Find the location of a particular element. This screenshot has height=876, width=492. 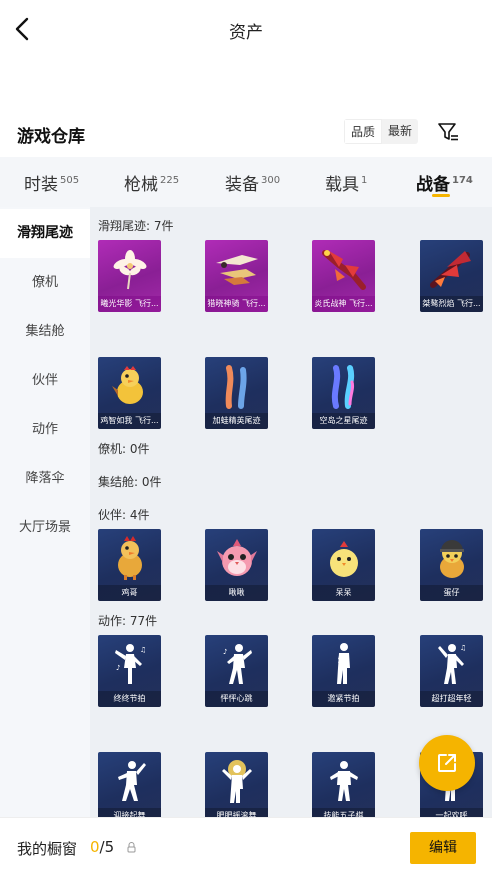

item-card: 技能五子棋 is located at coordinates (343, 784).